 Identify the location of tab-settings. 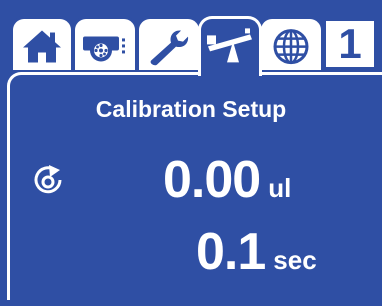
(169, 43).